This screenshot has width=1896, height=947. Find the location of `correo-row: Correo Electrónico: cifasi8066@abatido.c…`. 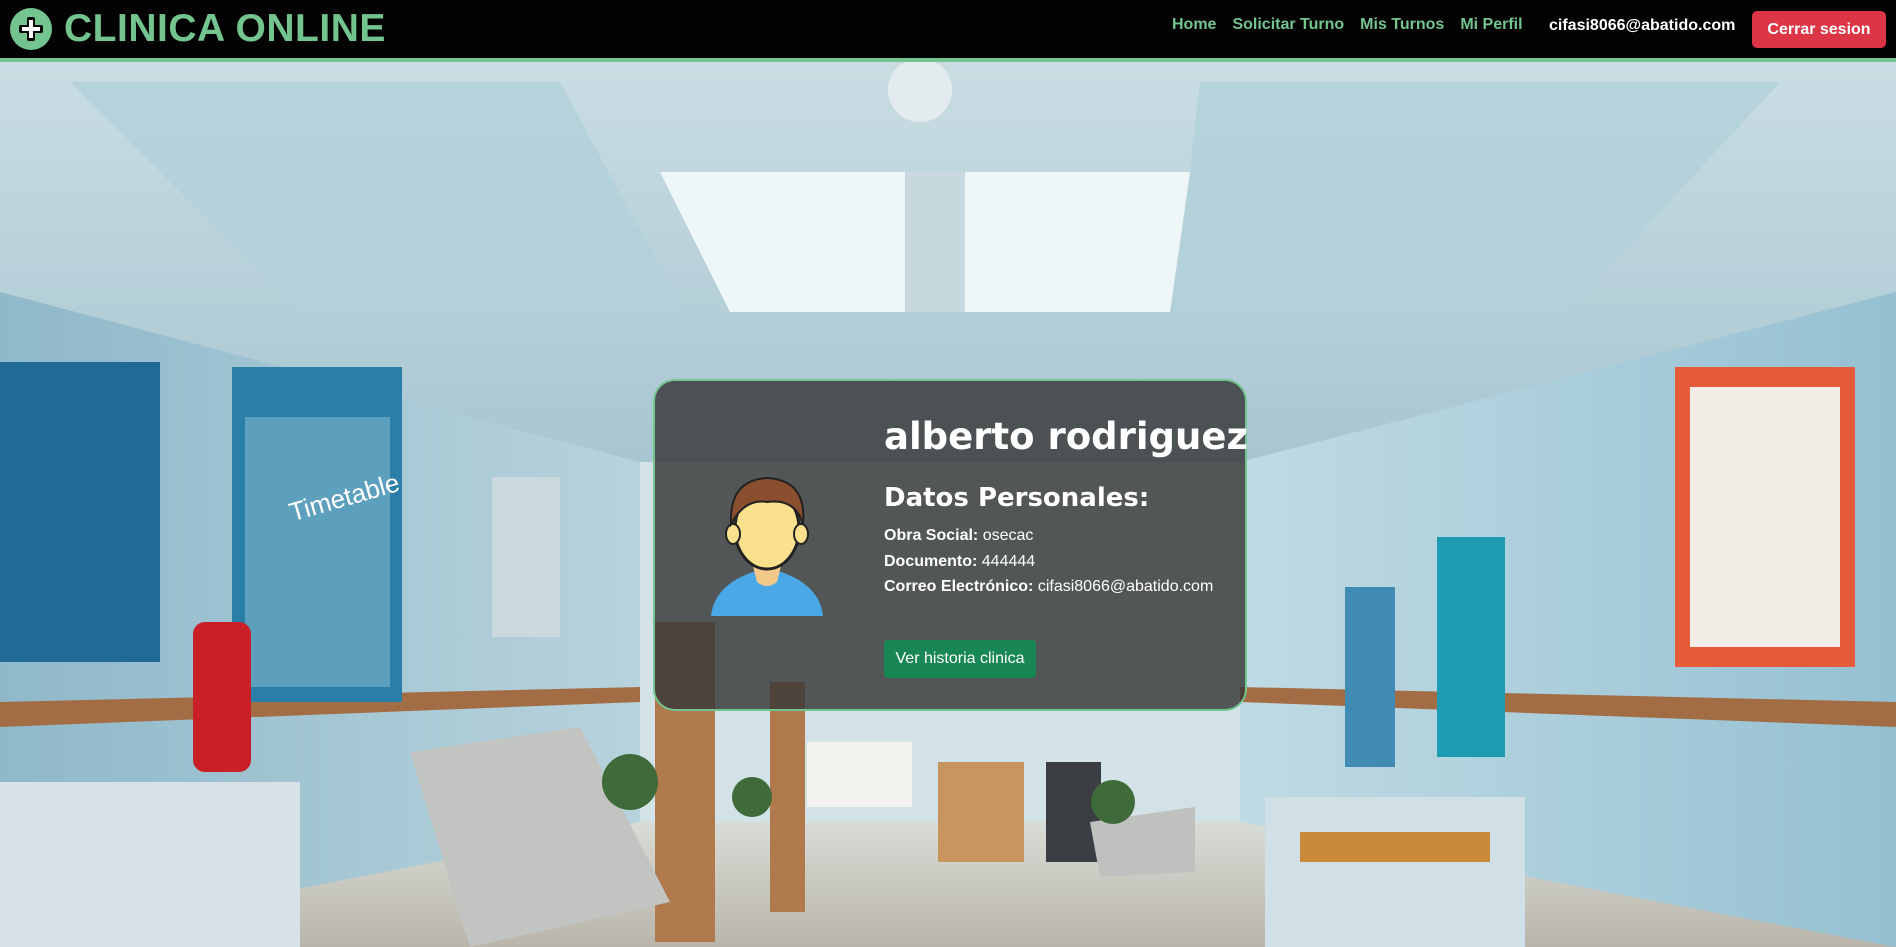

correo-row: Correo Electrónico: cifasi8066@abatido.c… is located at coordinates (1048, 587).